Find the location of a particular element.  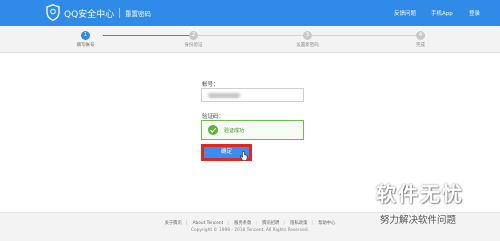

account-label: 帐号： is located at coordinates (210, 85).